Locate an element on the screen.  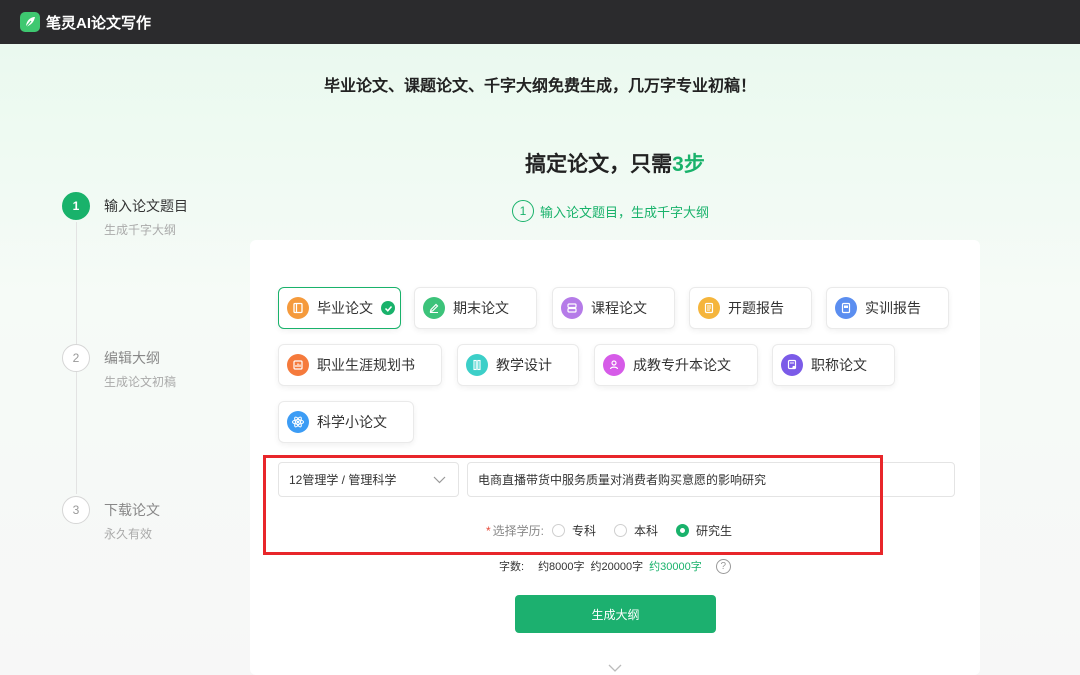
step-2-title: 编辑大纲 is located at coordinates (132, 358).